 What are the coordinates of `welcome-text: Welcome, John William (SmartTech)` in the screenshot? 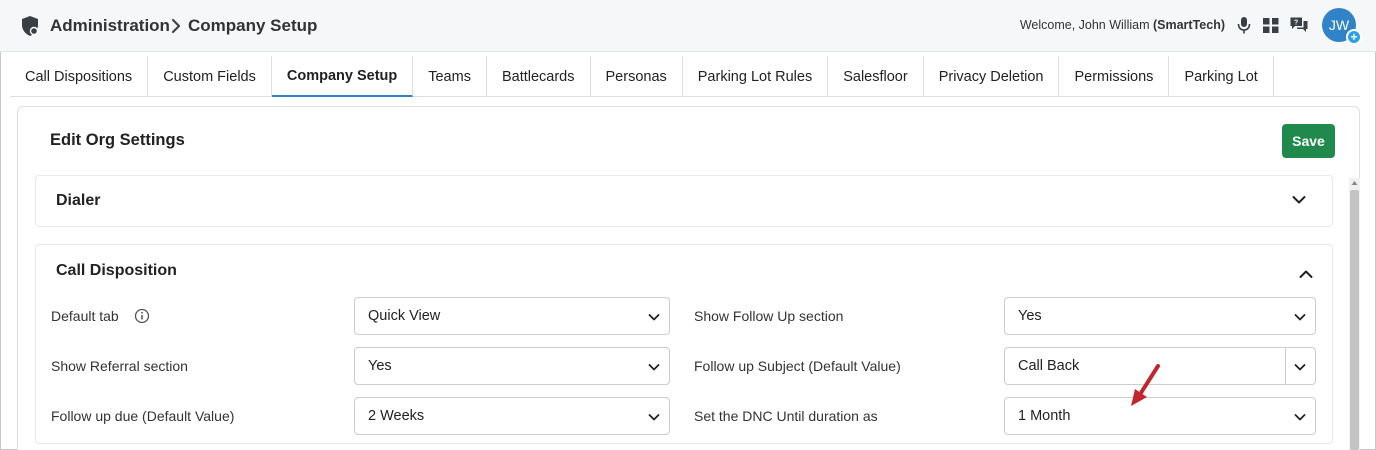 It's located at (1122, 25).